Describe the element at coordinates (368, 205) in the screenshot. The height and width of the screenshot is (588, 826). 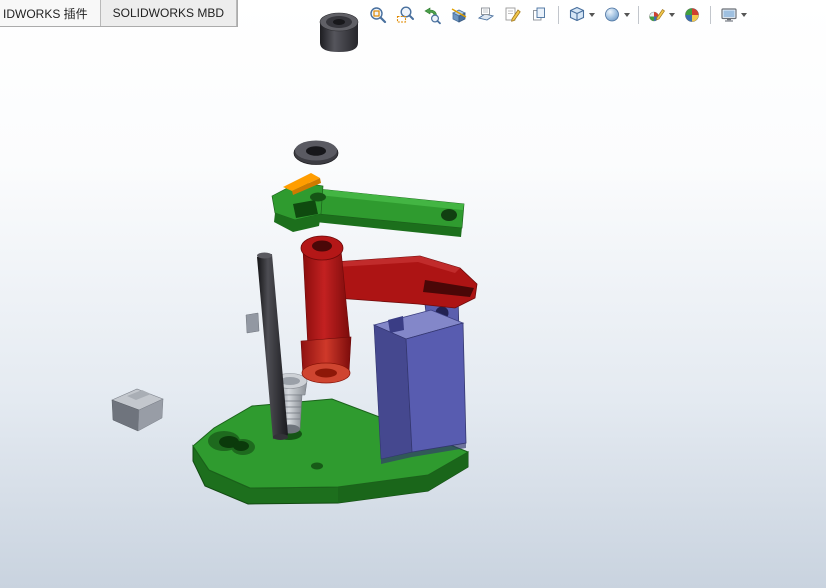
I see `part-lever-arm` at that location.